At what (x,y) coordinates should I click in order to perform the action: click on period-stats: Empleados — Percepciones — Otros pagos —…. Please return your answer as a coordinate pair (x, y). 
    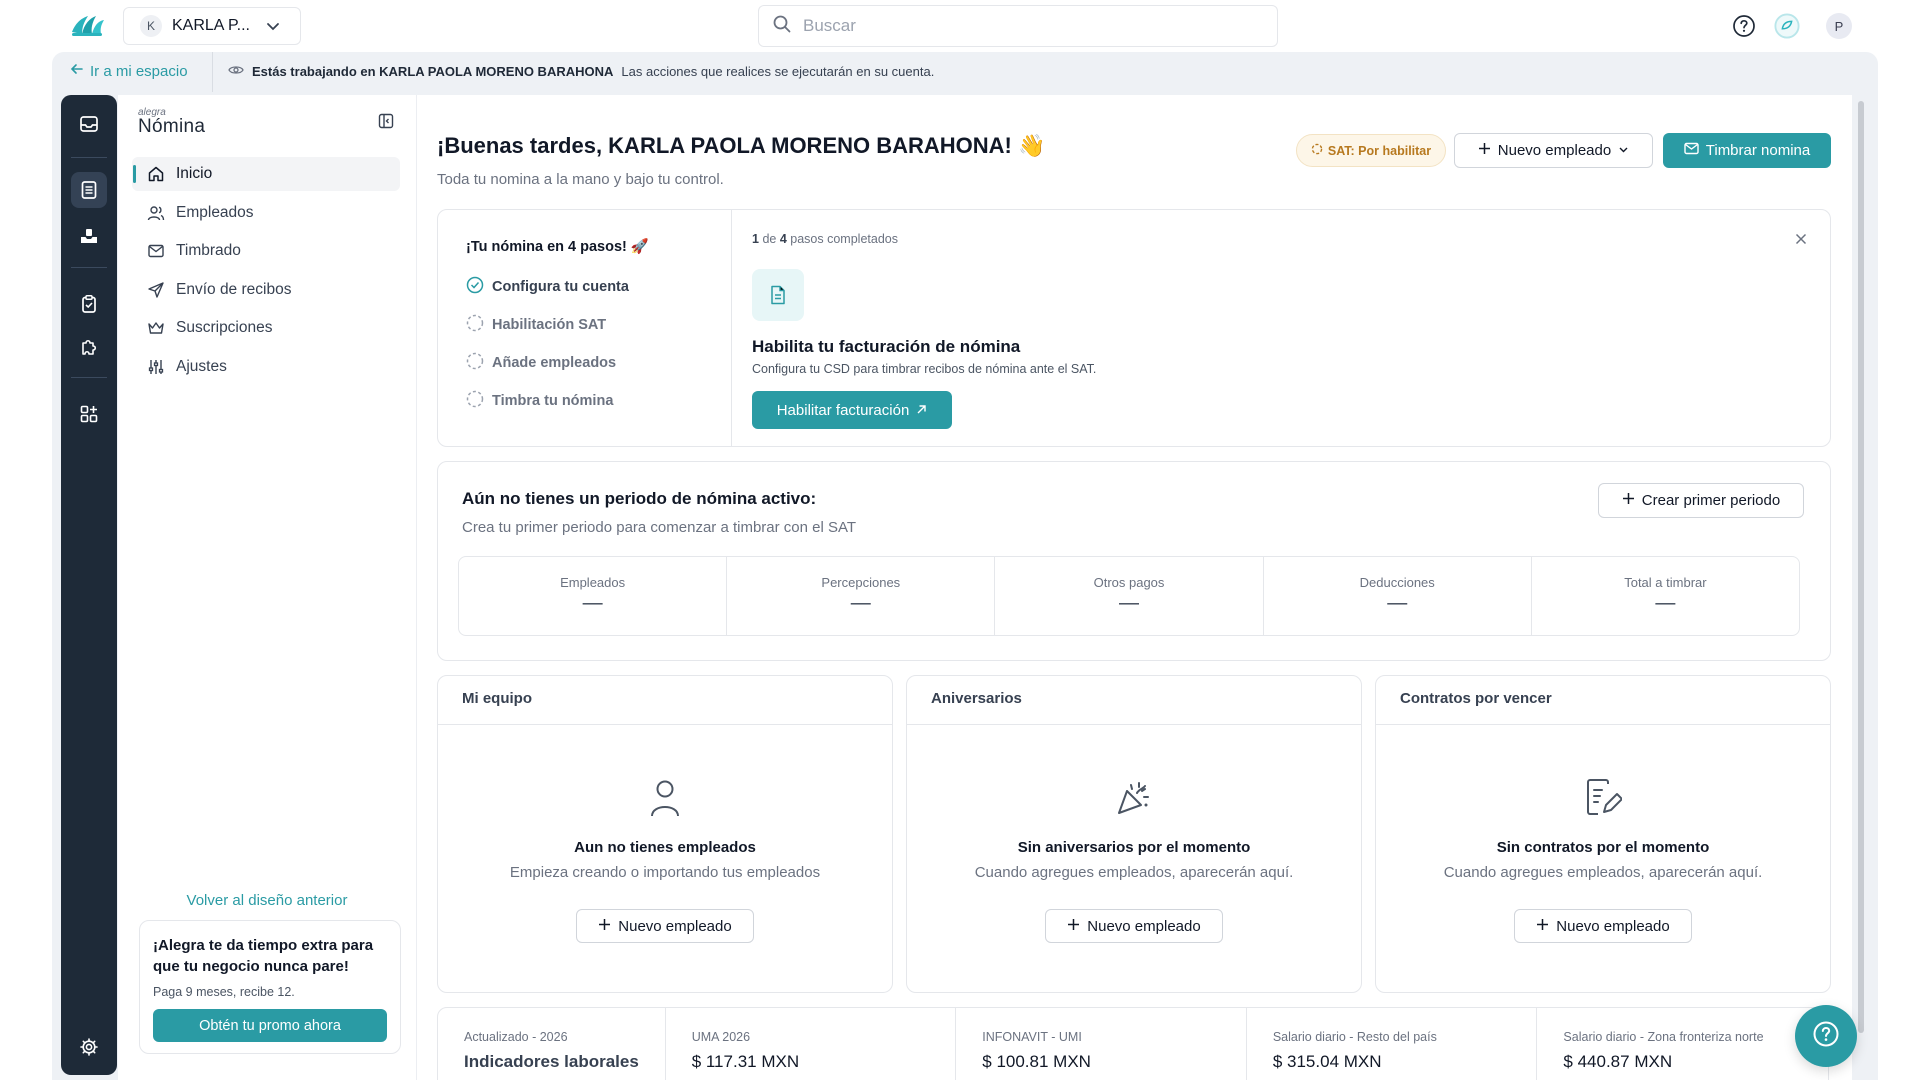
    Looking at the image, I should click on (1129, 596).